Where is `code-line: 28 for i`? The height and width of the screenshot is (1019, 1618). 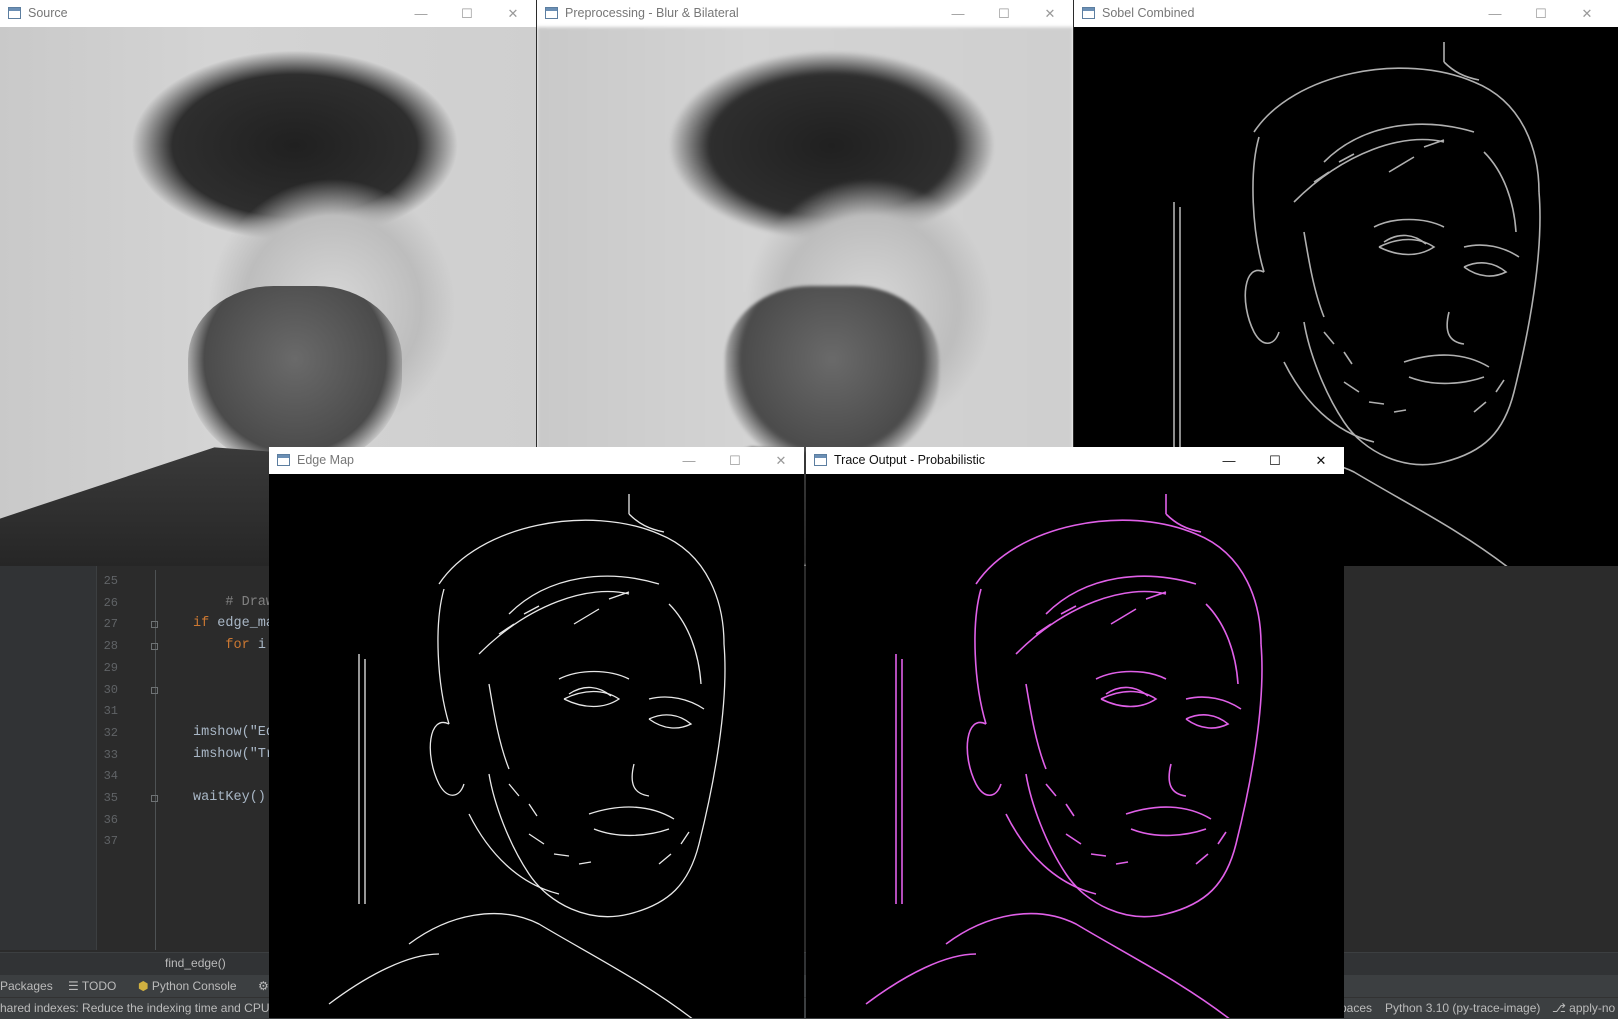 code-line: 28 for i is located at coordinates (150, 646).